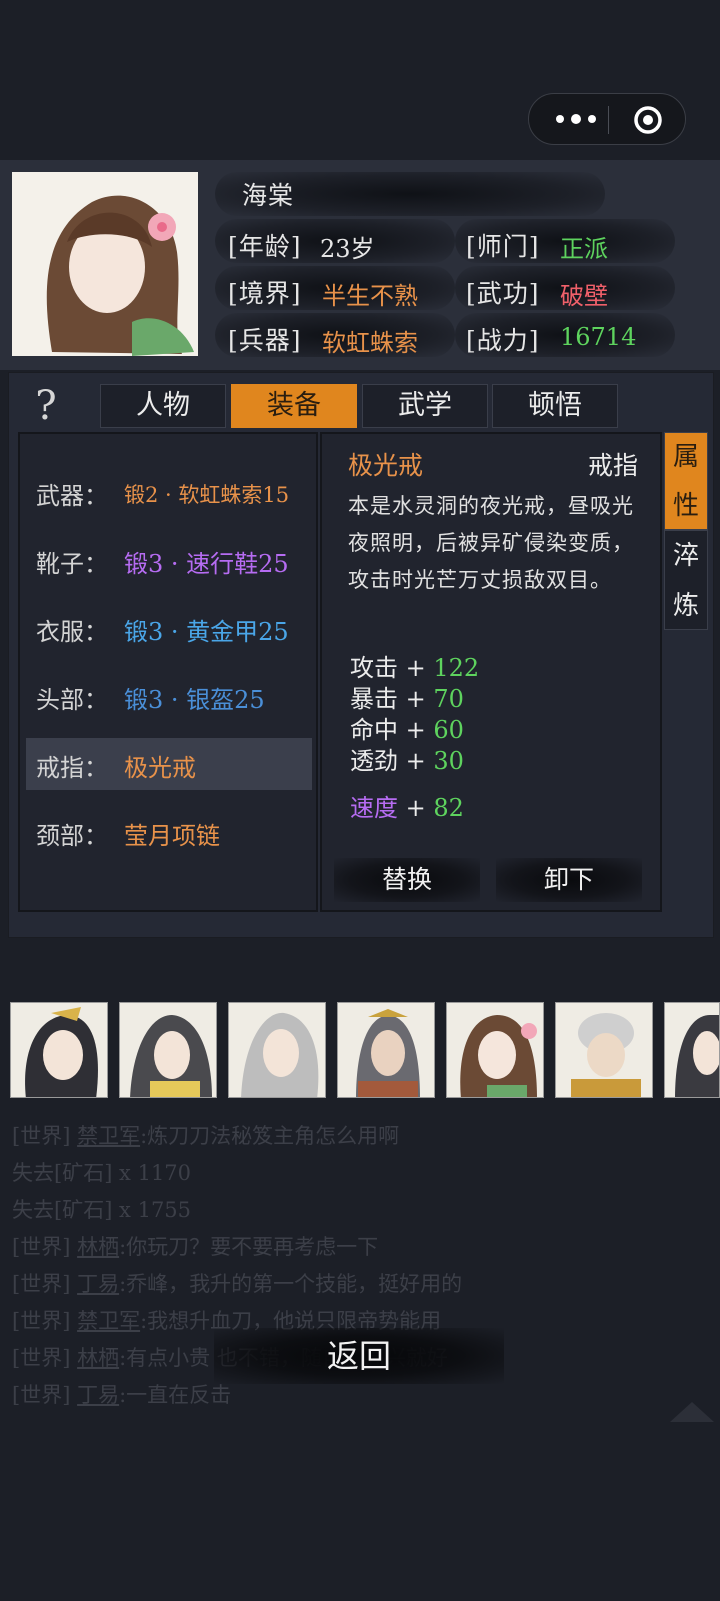 The width and height of the screenshot is (720, 1601). Describe the element at coordinates (265, 340) in the screenshot. I see `weapon-label: [兵器]` at that location.